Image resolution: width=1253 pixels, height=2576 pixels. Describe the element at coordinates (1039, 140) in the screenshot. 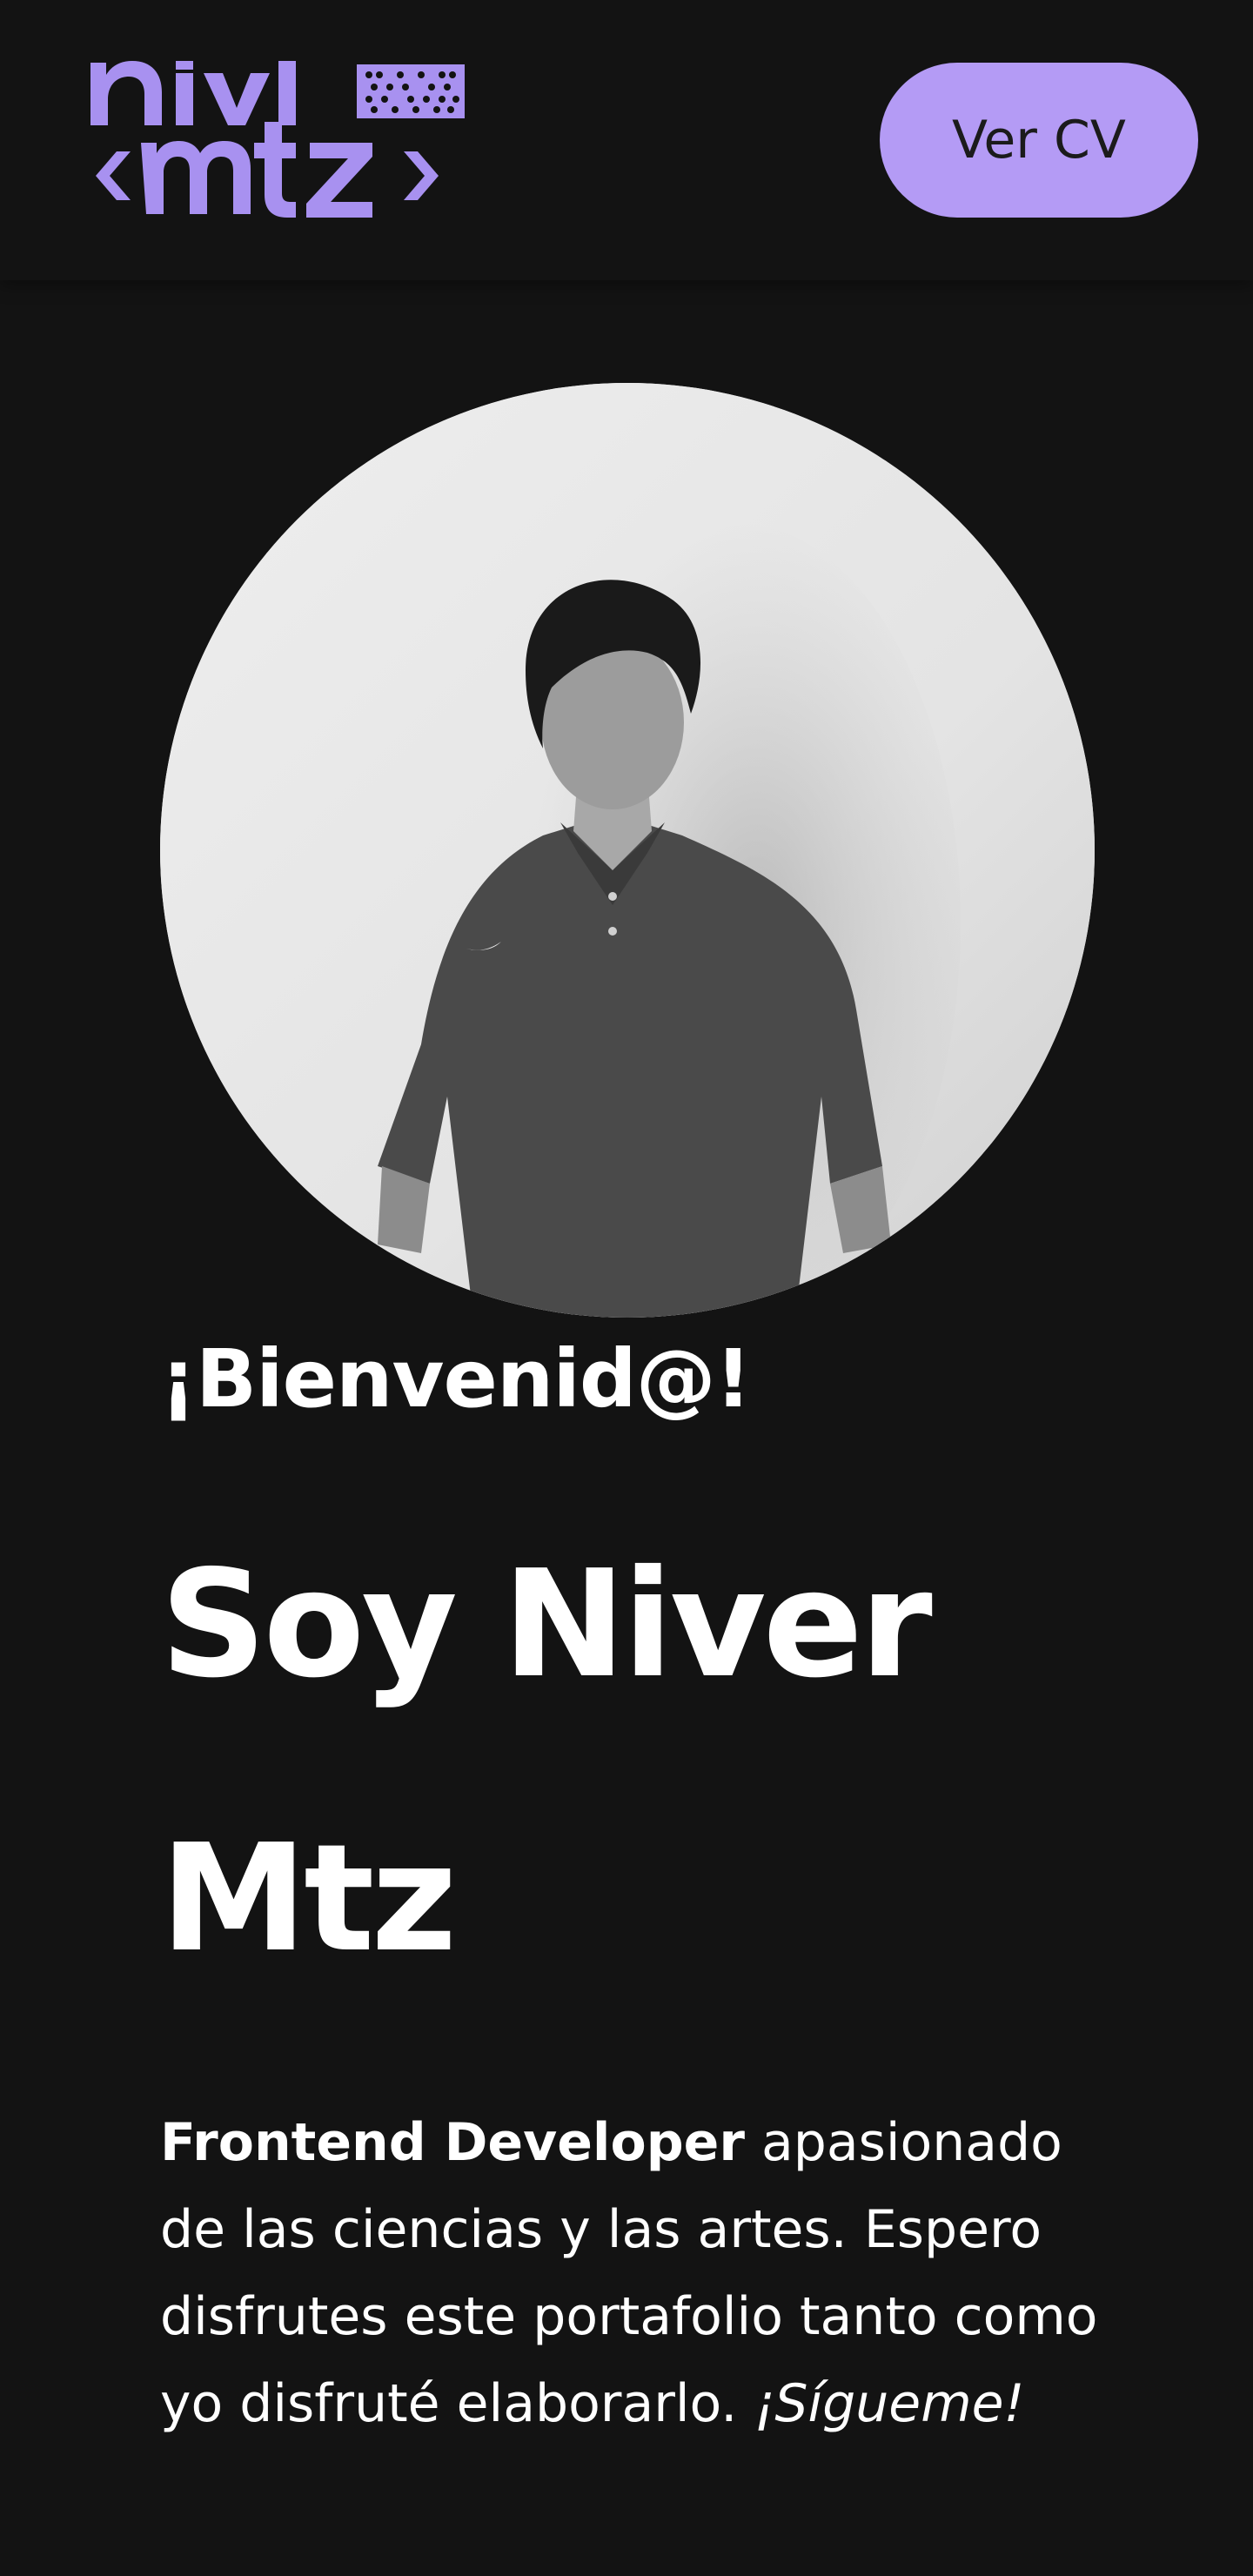

I see `view-cv-button: Ver CV` at that location.